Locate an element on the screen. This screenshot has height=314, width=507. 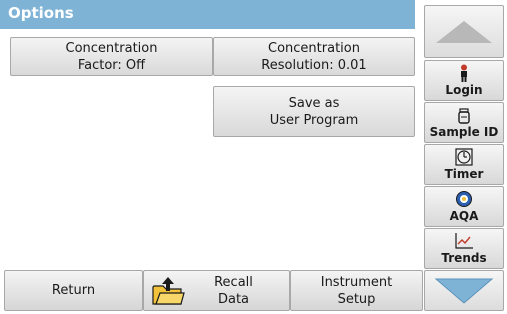
sample-bottle-icon is located at coordinates (464, 116).